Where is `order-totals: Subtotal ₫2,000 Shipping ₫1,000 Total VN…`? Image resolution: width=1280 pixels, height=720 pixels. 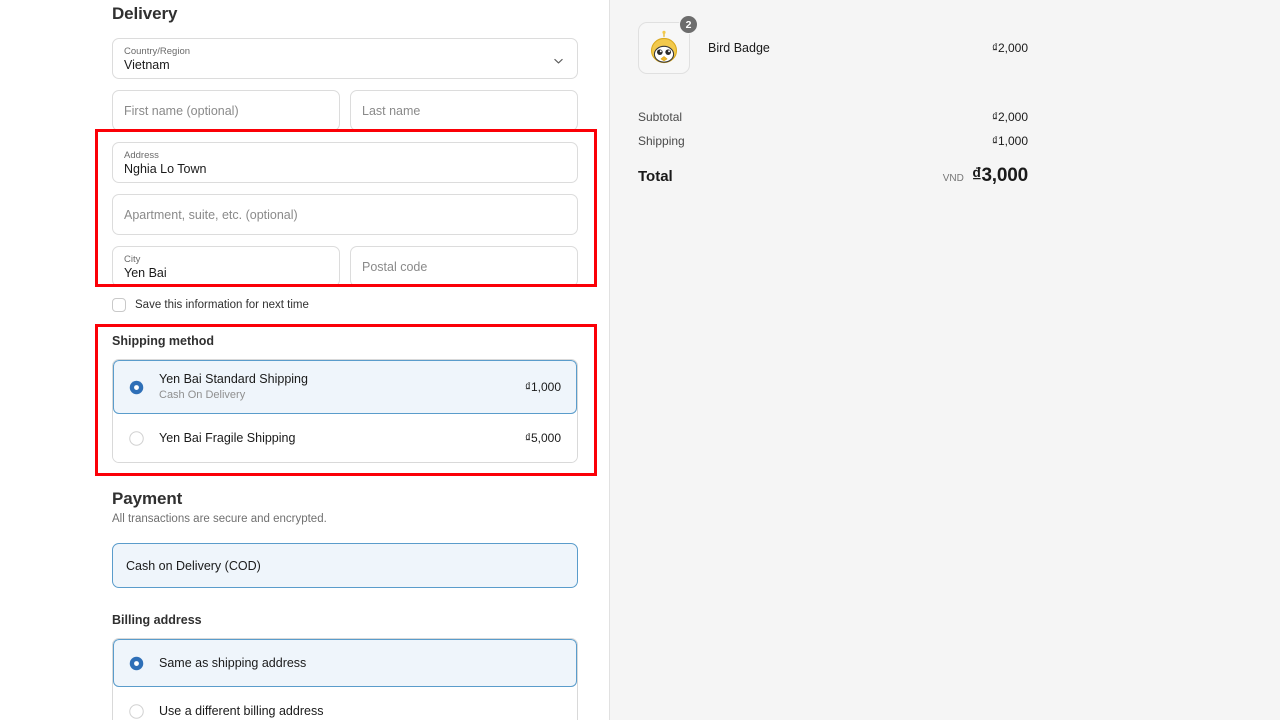
order-totals: Subtotal ₫2,000 Shipping ₫1,000 Total VN… is located at coordinates (833, 148).